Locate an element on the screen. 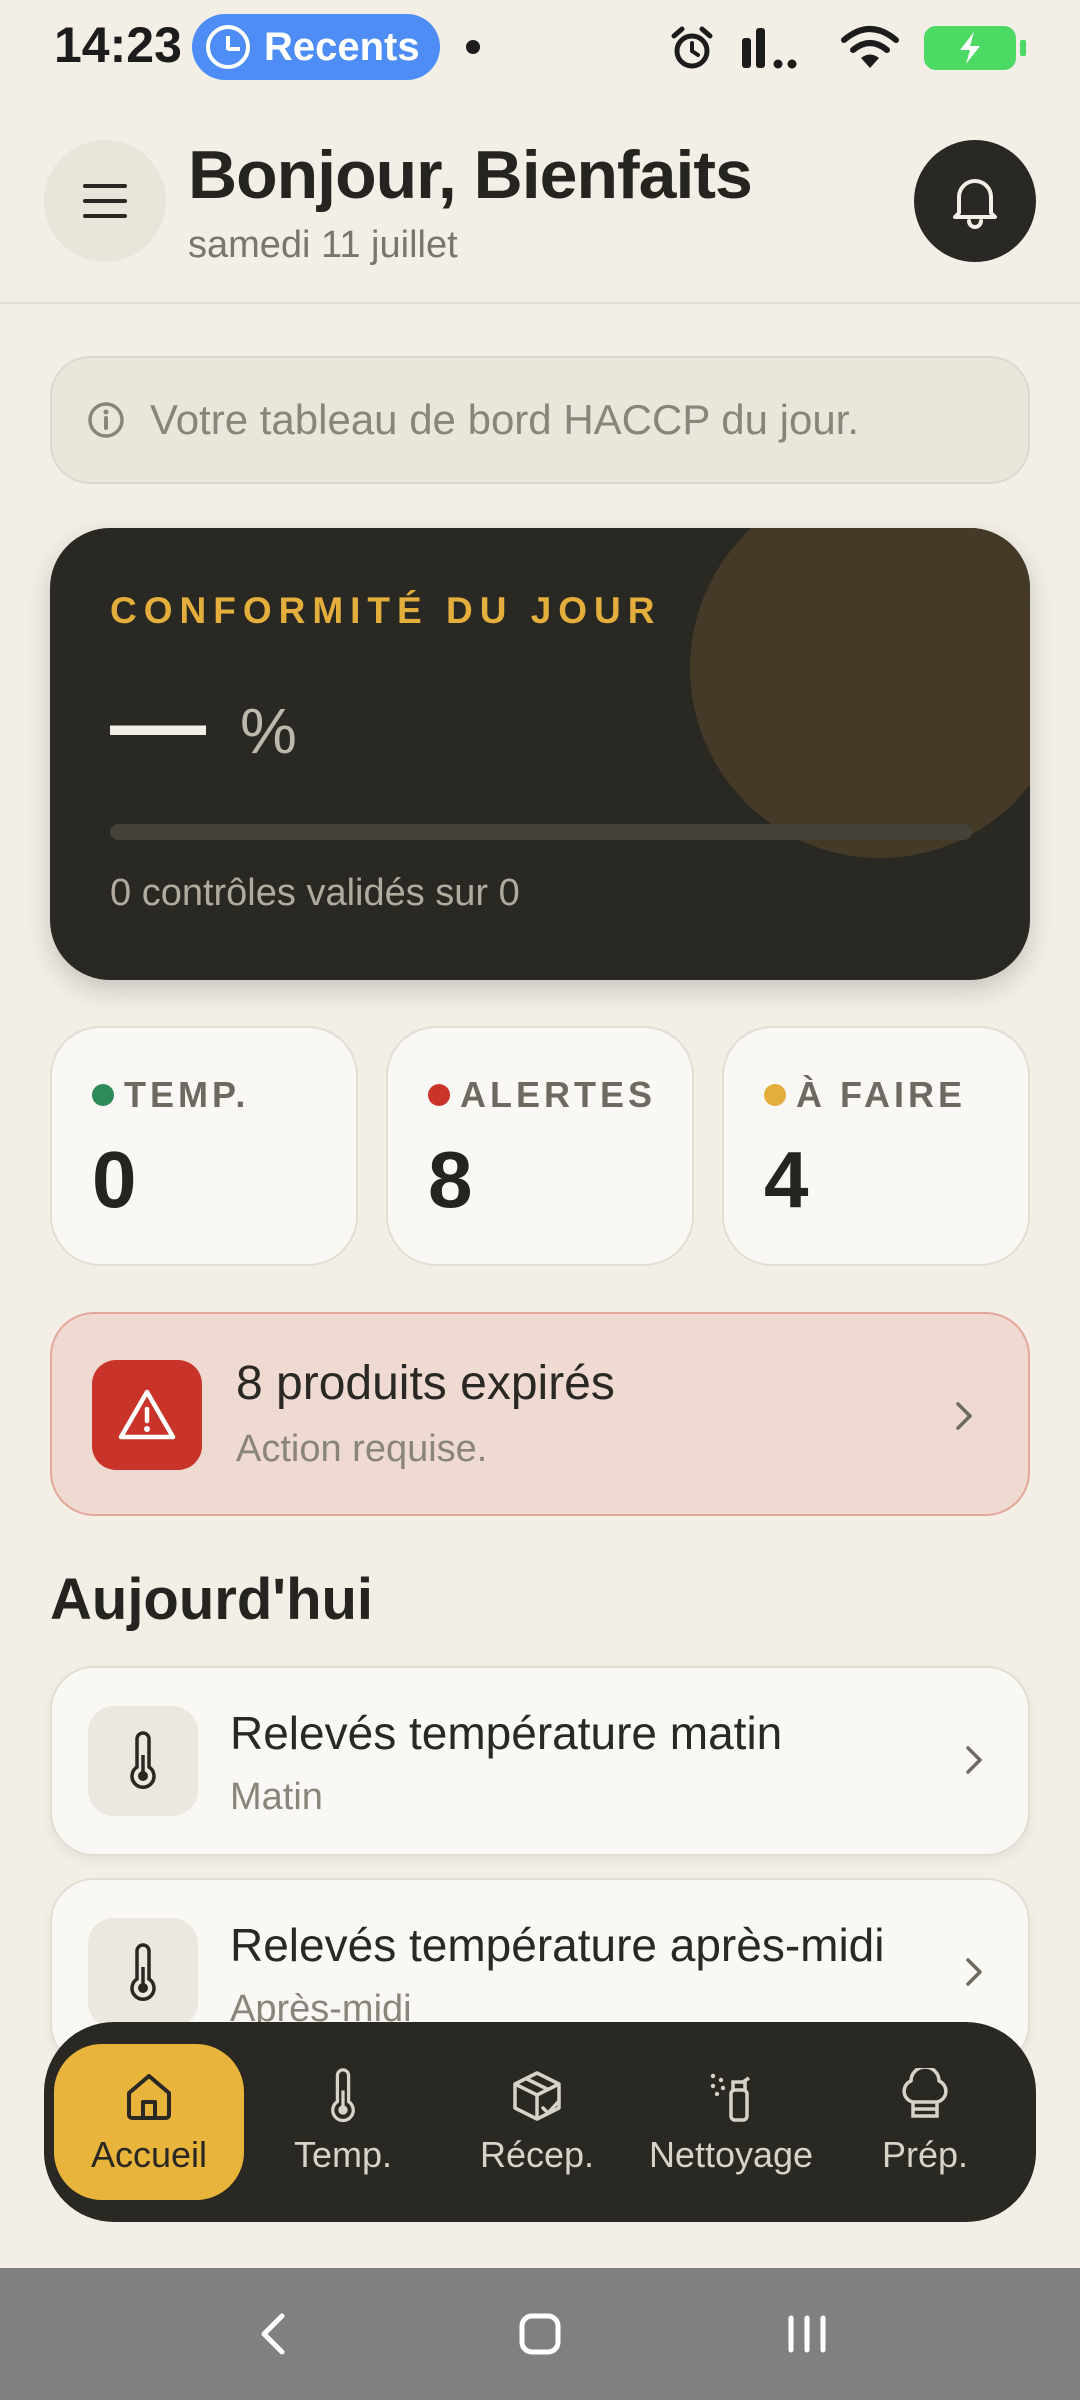  signal-icon is located at coordinates (769, 48).